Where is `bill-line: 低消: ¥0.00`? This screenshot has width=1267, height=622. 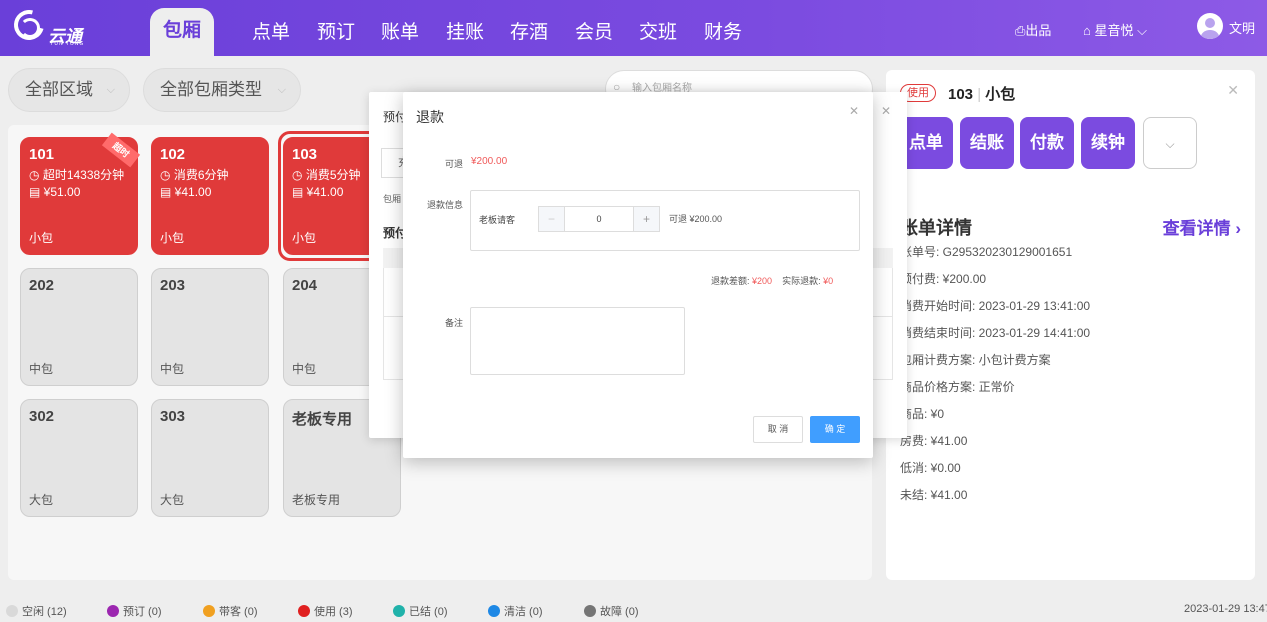
bill-line: 低消: ¥0.00 is located at coordinates (930, 468).